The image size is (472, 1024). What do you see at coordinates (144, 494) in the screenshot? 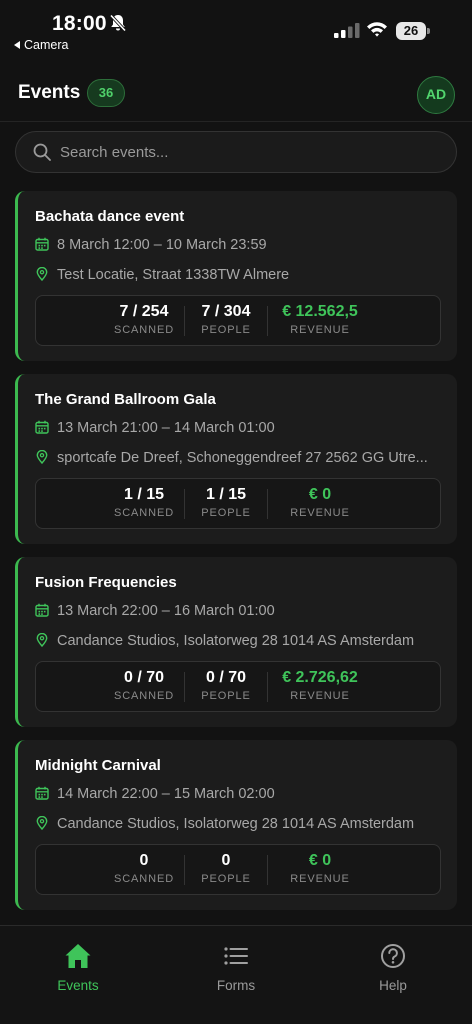
I see `stat-scanned-value: 1 / 15` at bounding box center [144, 494].